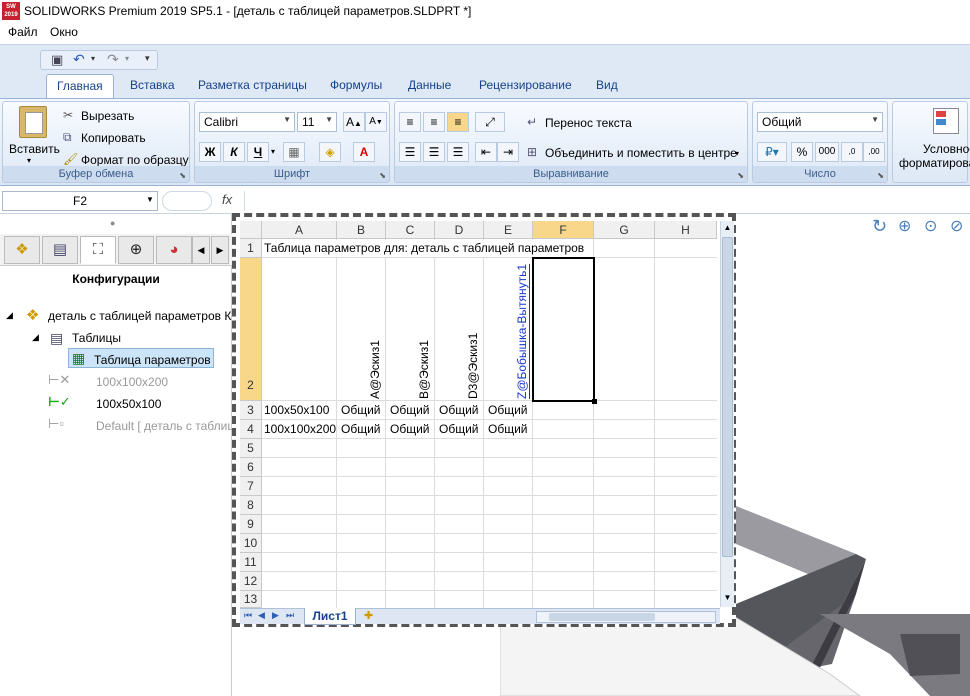  Describe the element at coordinates (410, 152) in the screenshot. I see `align-left-icon: ☰` at that location.